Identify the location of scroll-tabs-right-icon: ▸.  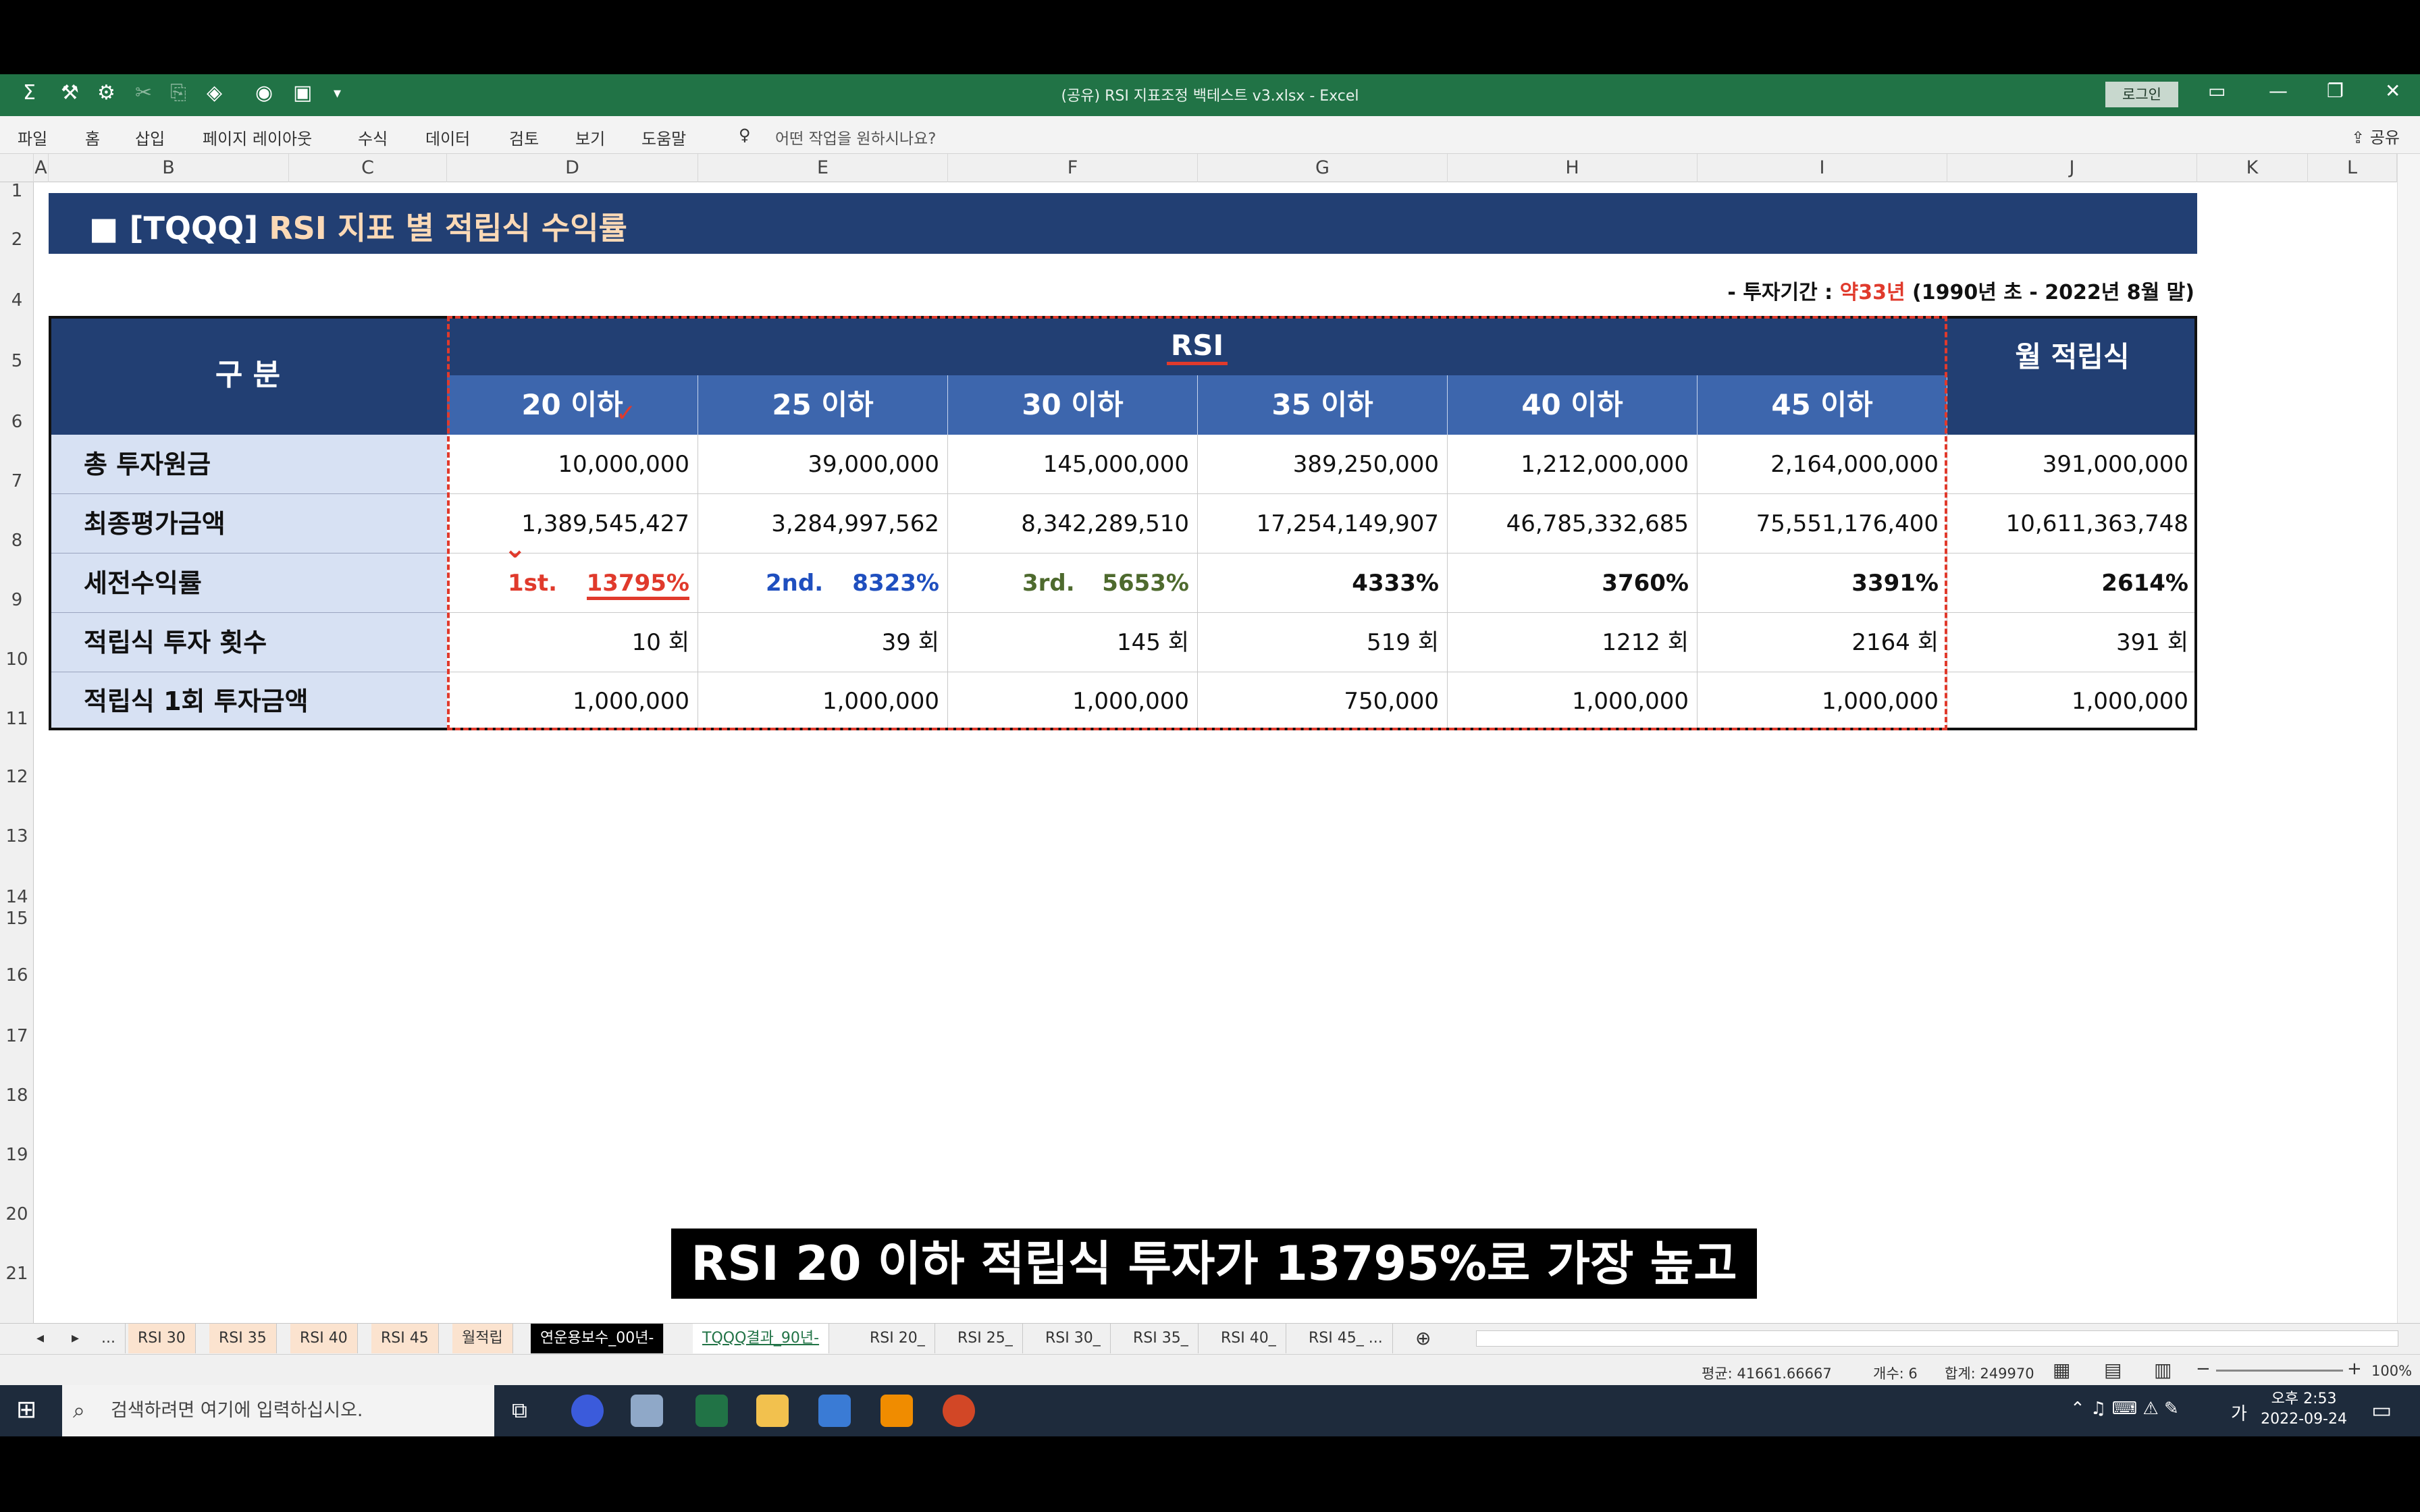
(75, 1338).